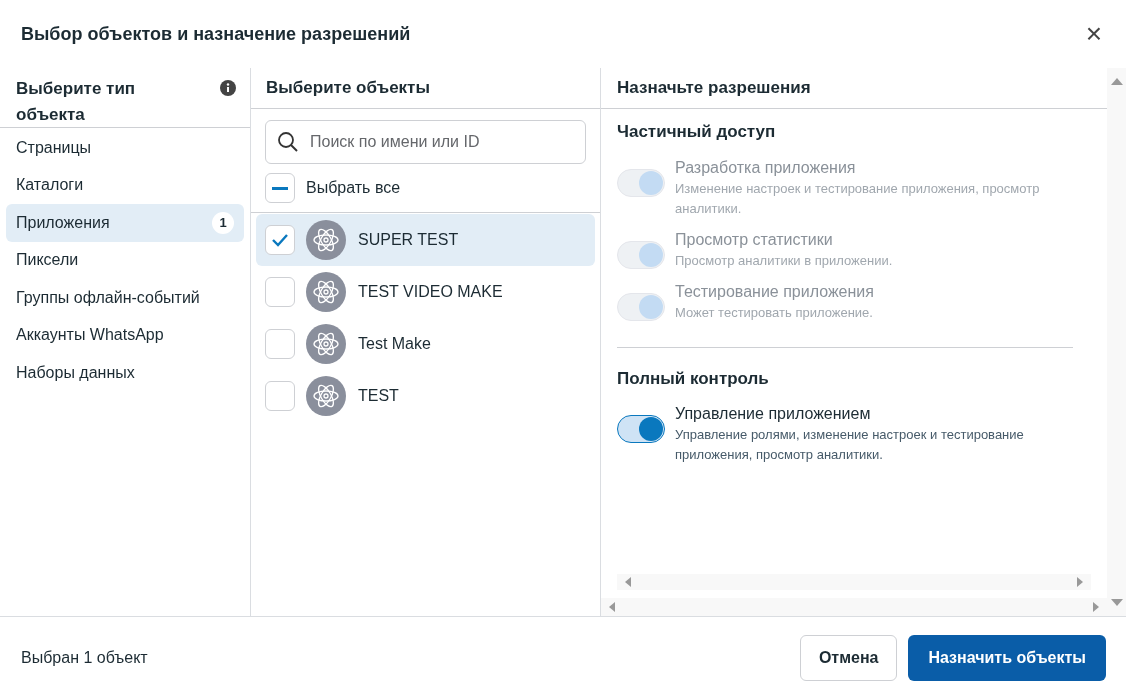 Image resolution: width=1126 pixels, height=698 pixels. Describe the element at coordinates (773, 414) in the screenshot. I see `permission-title: Управление приложением` at that location.